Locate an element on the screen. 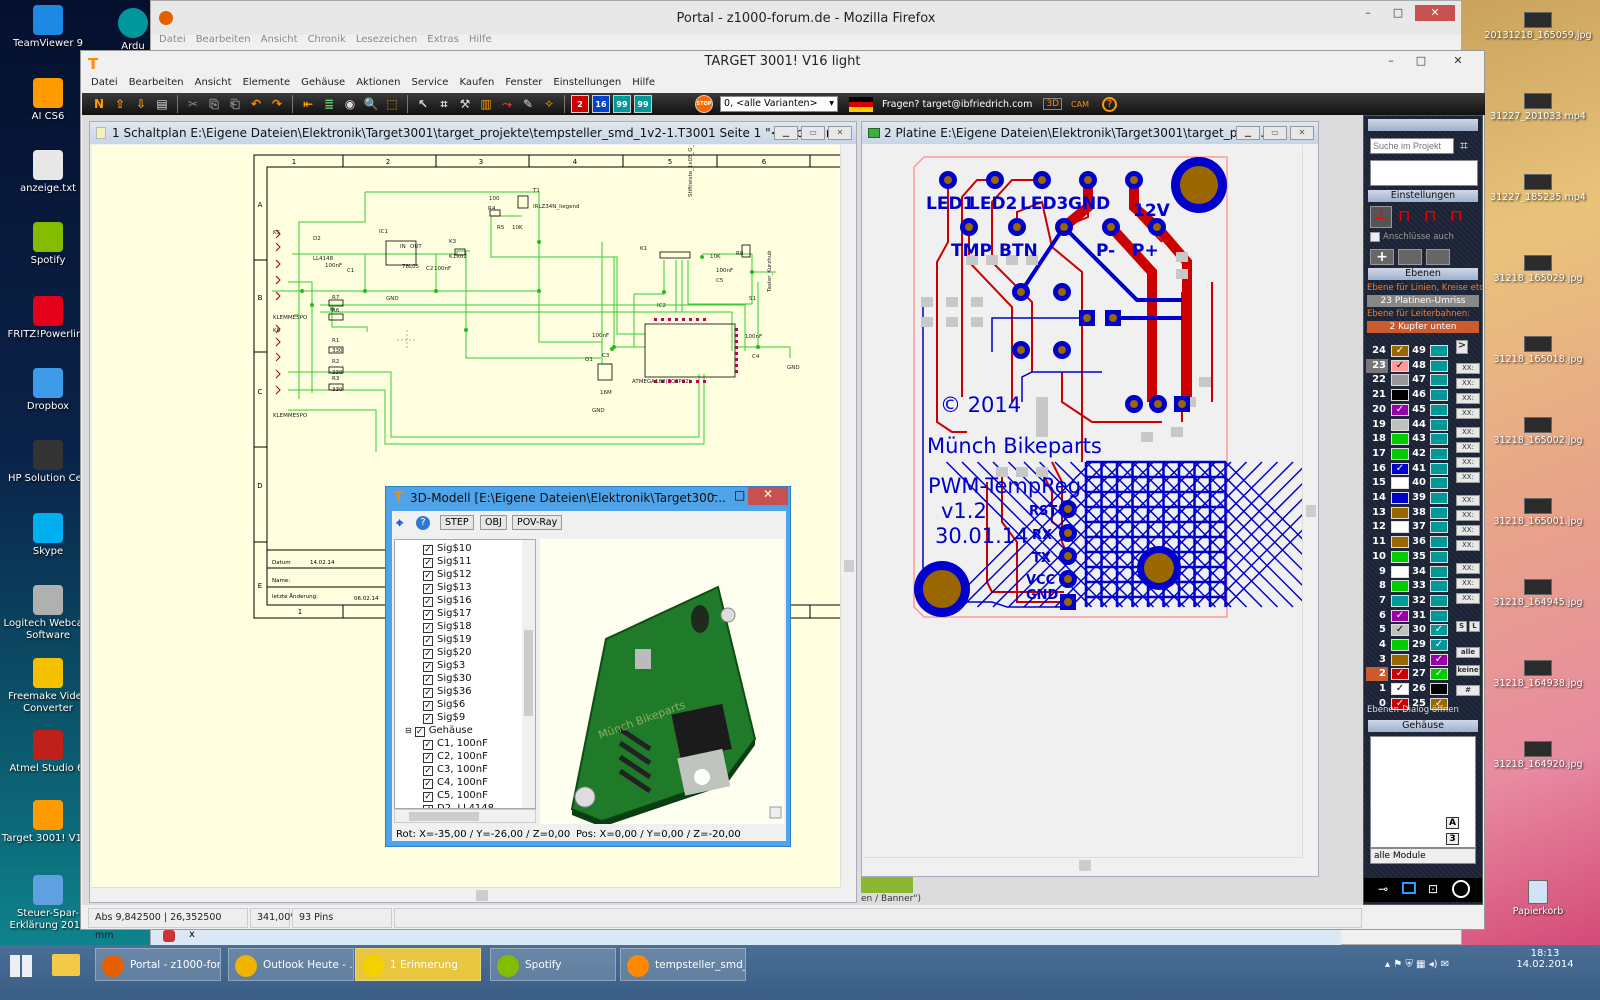  cut-icon: ✂ is located at coordinates (193, 104).